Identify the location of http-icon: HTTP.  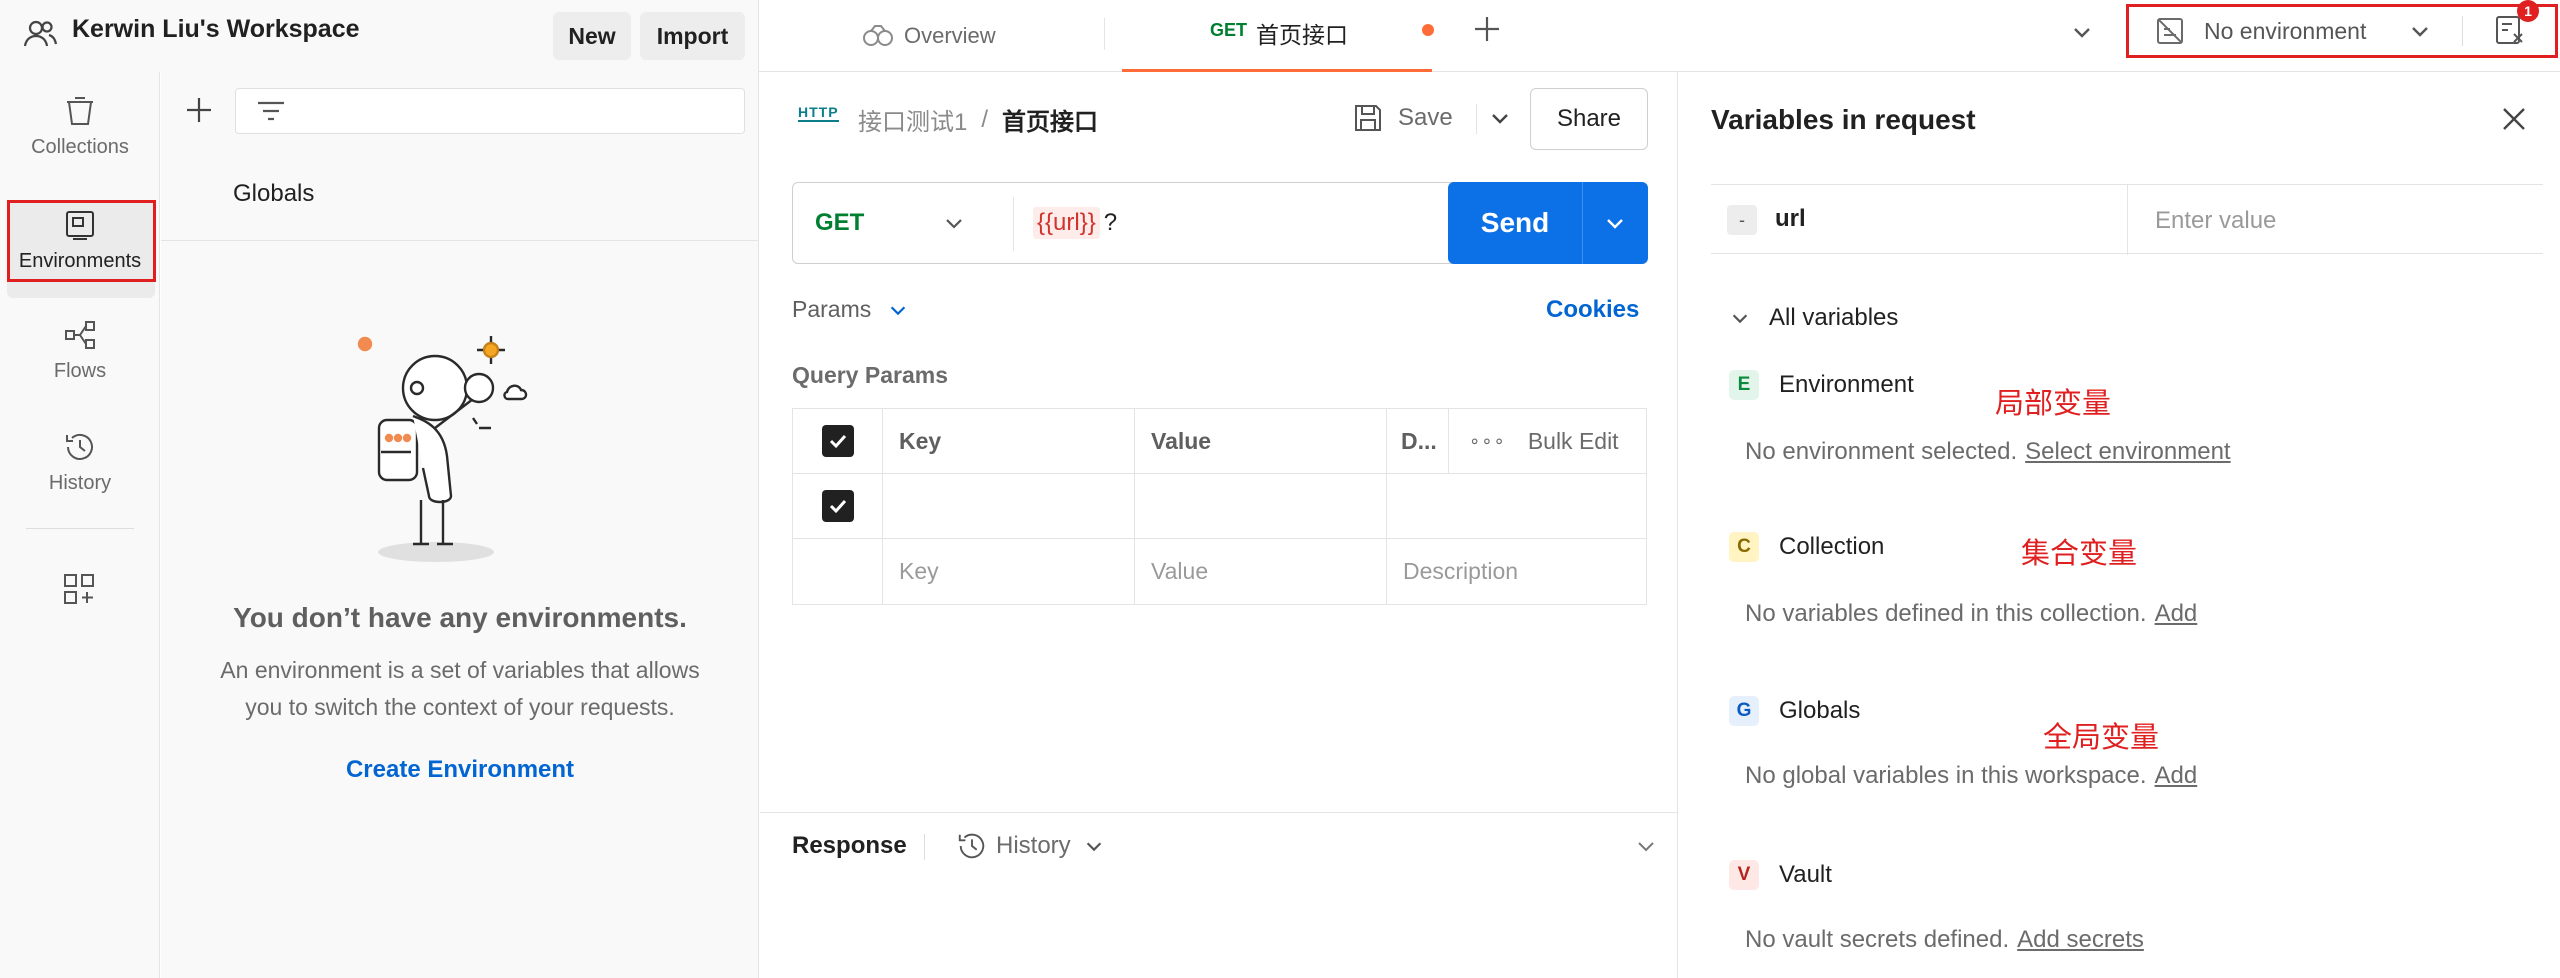
(818, 113).